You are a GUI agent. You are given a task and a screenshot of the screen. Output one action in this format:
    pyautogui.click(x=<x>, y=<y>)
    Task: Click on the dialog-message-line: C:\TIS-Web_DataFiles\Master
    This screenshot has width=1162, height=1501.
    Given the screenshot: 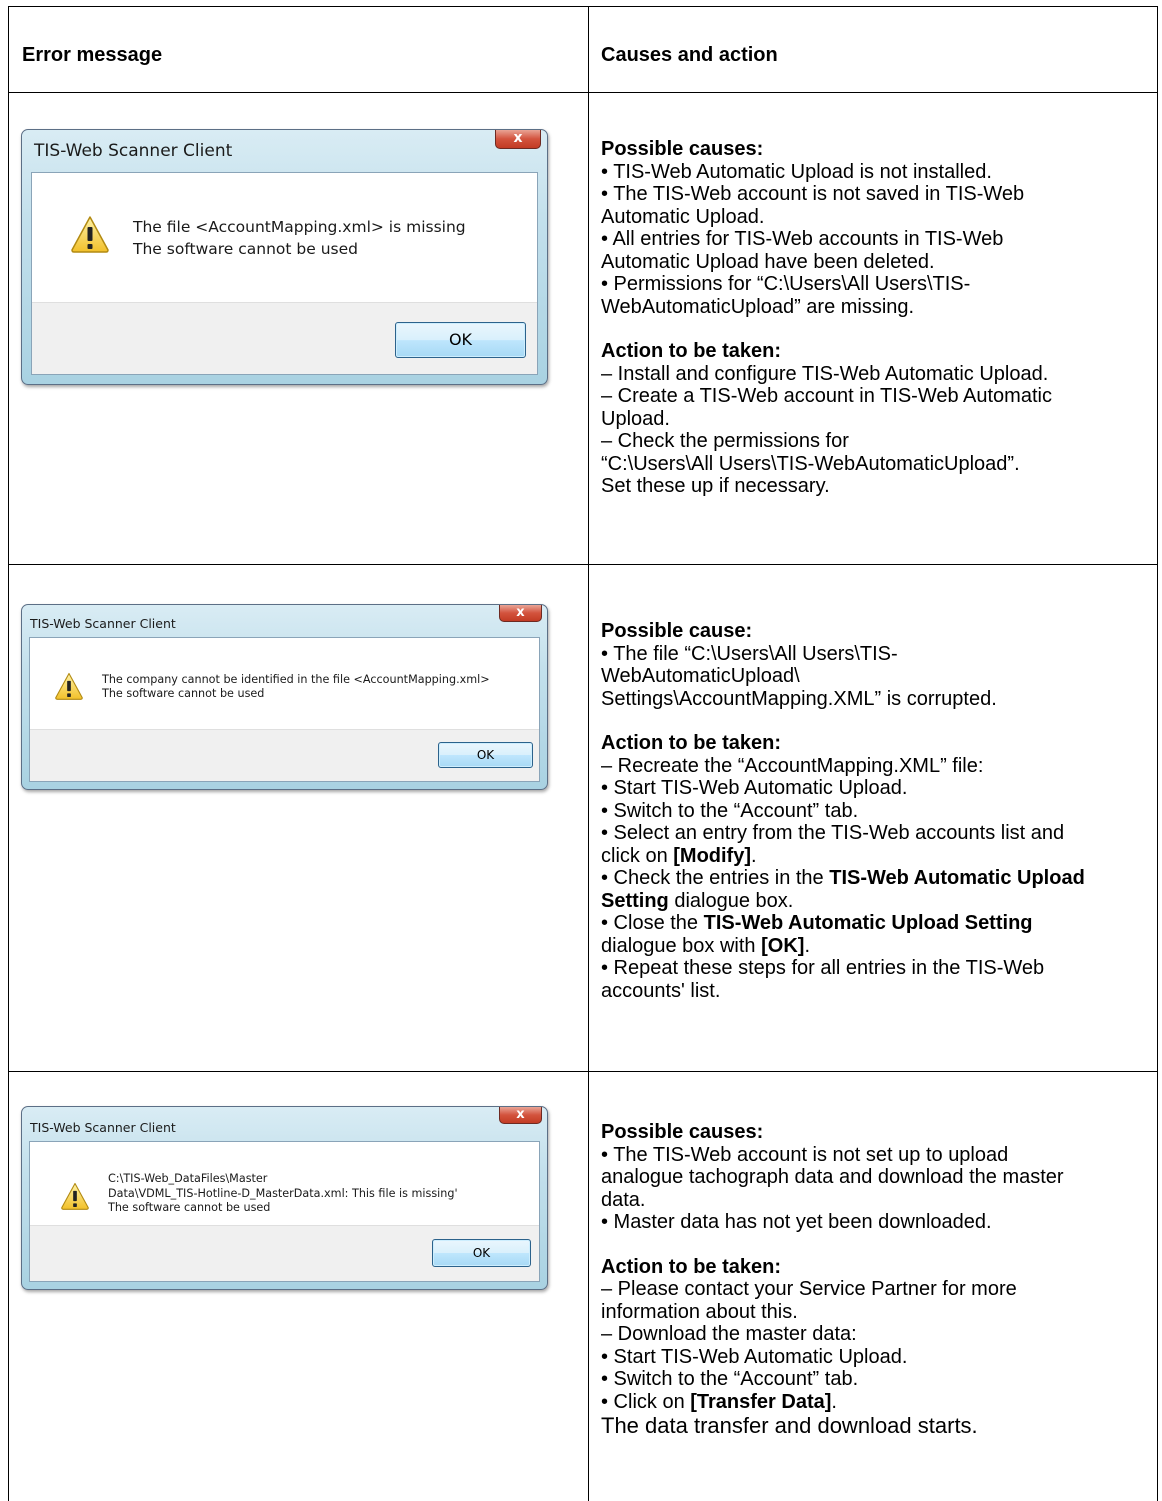 What is the action you would take?
    pyautogui.click(x=188, y=1178)
    